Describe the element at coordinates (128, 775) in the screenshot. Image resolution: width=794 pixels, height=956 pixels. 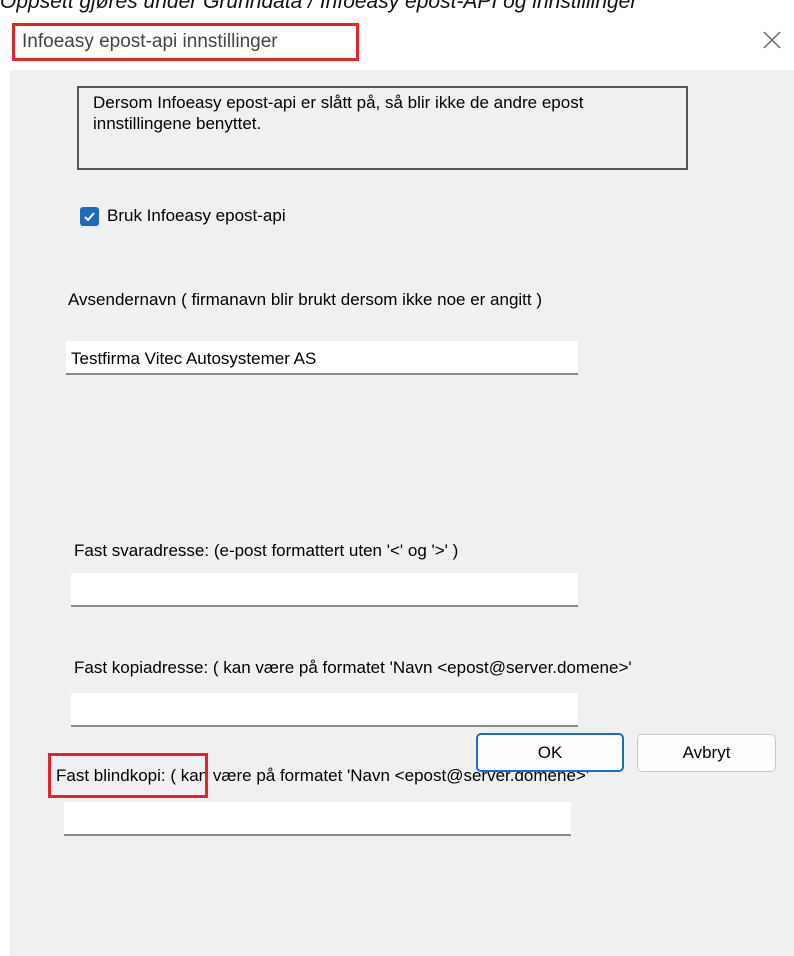
I see `bcc-highlight-box` at that location.